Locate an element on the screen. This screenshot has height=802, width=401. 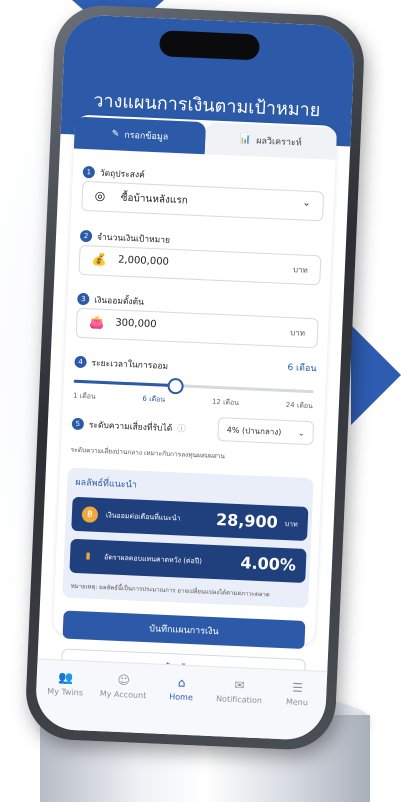
initial-savings-value: 300,000 is located at coordinates (136, 324).